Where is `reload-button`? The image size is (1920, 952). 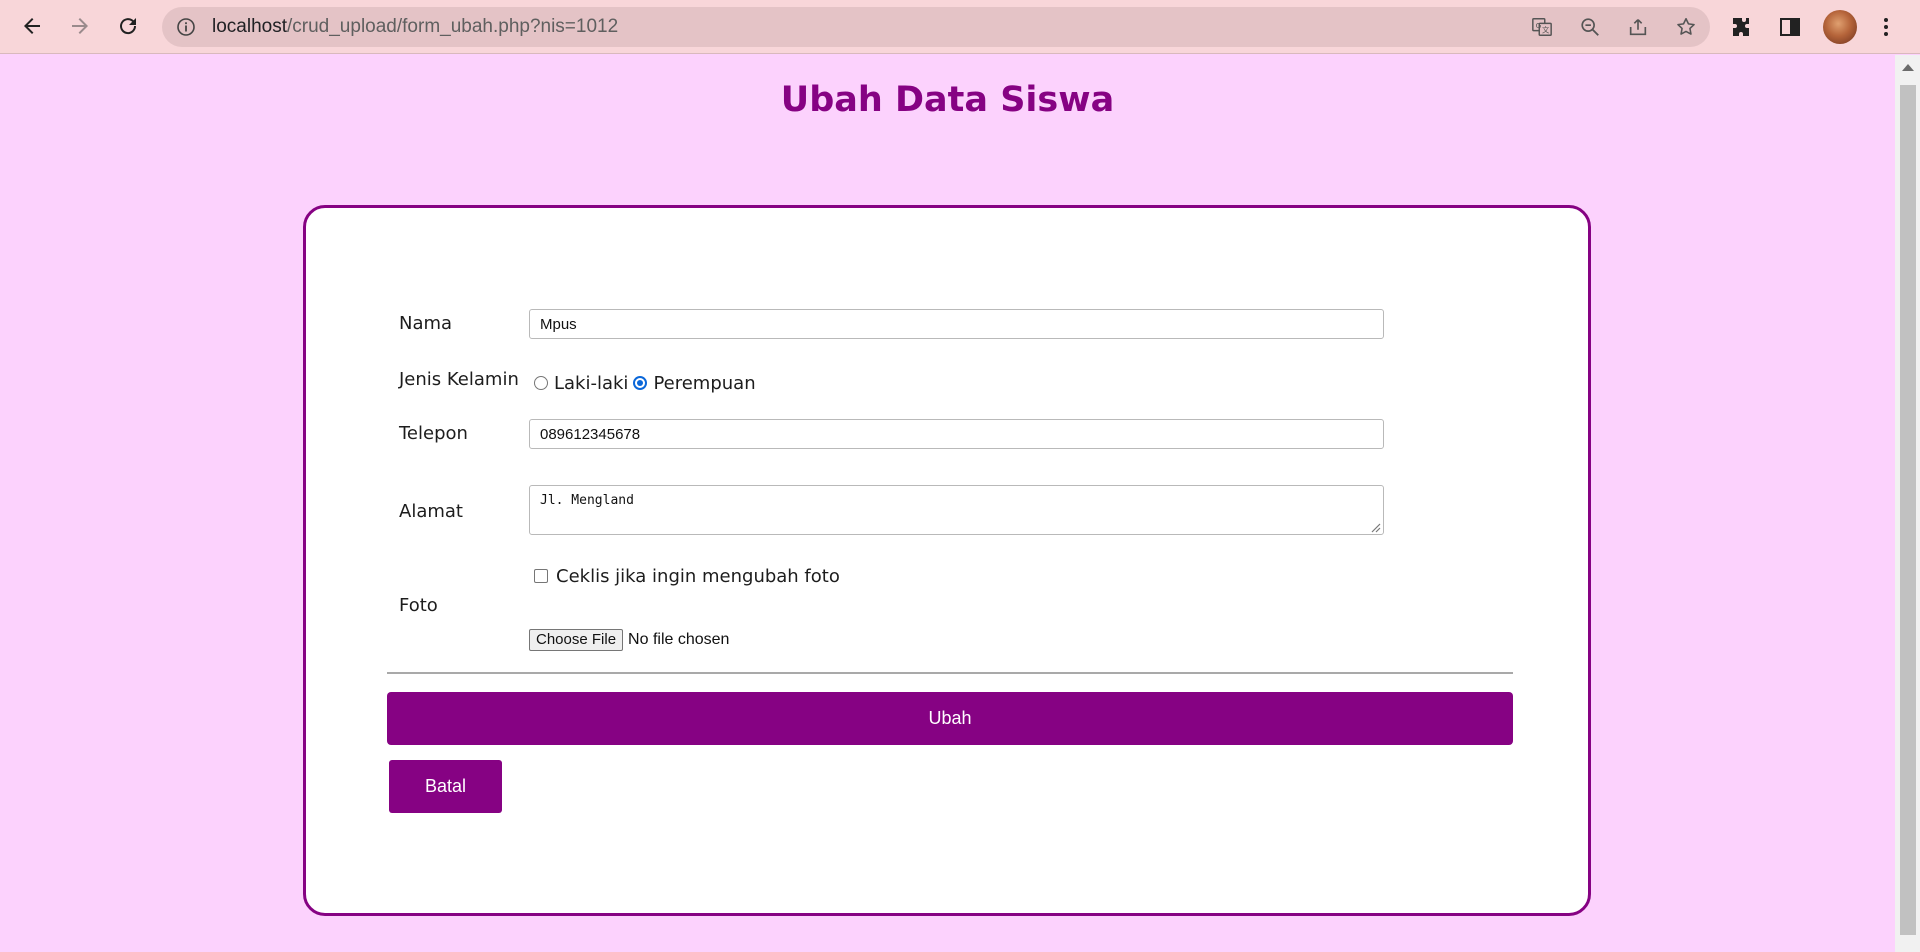 reload-button is located at coordinates (128, 26).